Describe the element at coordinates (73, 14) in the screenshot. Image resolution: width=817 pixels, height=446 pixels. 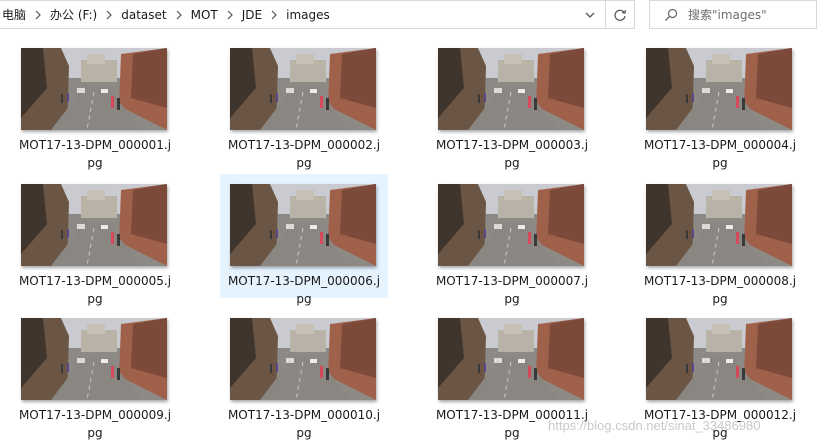
I see `breadcrumb-drive: 办公 (F:)` at that location.